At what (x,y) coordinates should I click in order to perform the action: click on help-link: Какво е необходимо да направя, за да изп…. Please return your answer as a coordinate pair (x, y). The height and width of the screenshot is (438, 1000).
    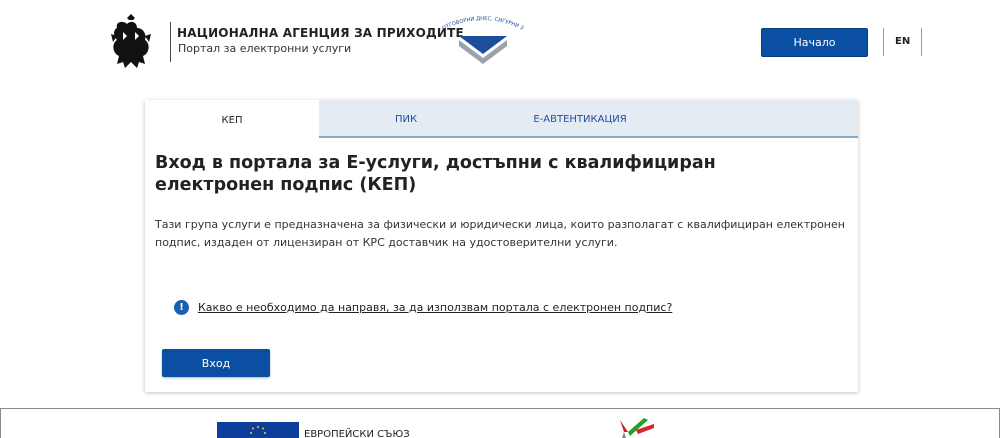
    Looking at the image, I should click on (435, 307).